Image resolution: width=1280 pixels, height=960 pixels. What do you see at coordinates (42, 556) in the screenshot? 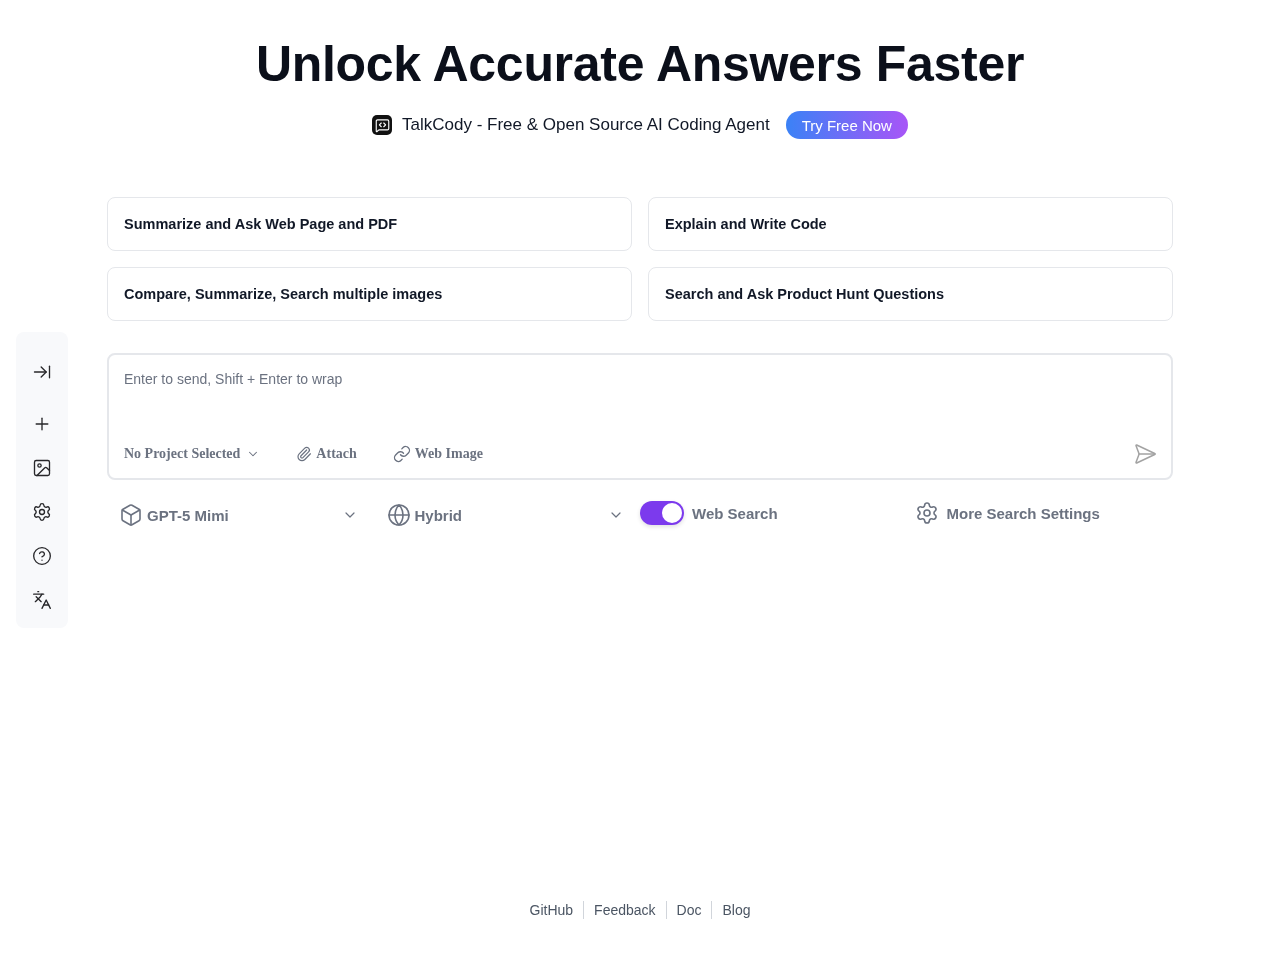
I see `help-icon` at bounding box center [42, 556].